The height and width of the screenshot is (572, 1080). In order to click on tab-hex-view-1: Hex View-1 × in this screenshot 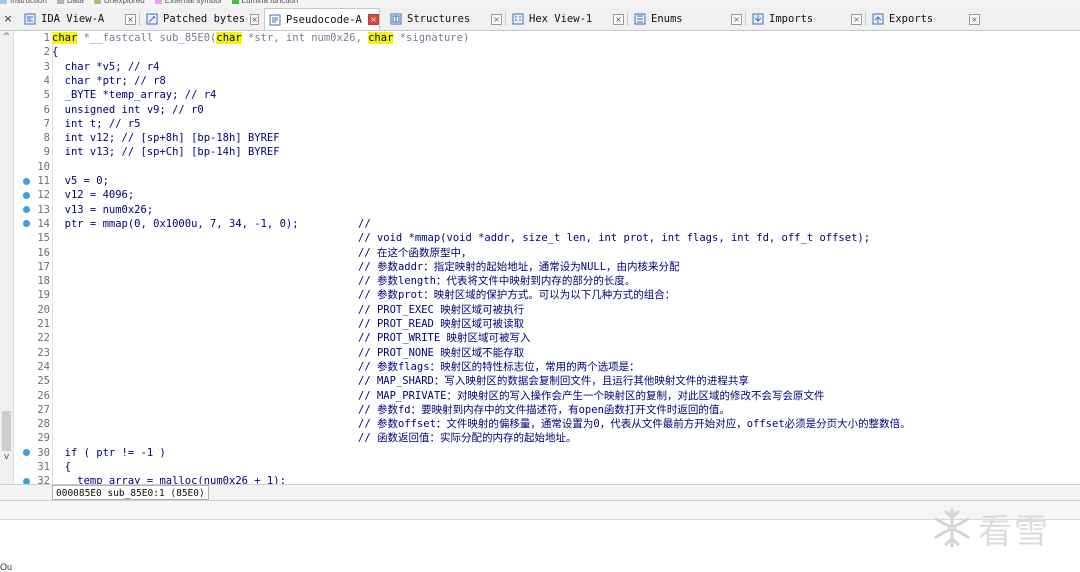, I will do `click(566, 19)`.